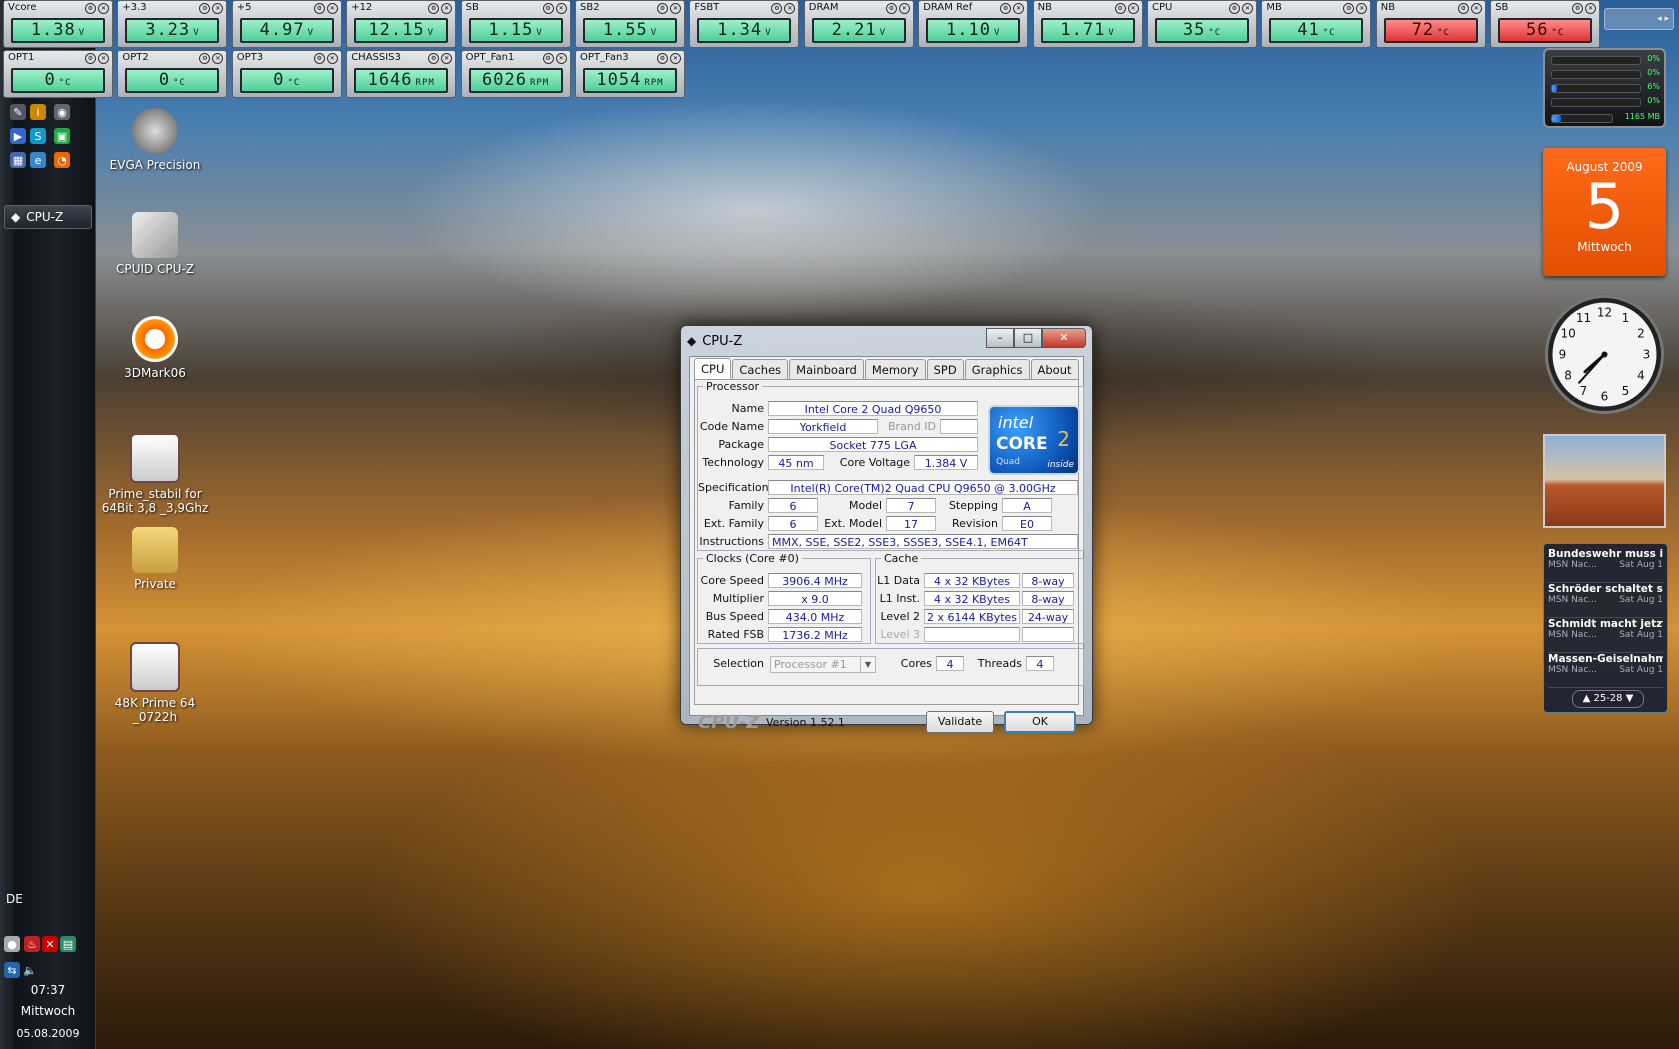 The image size is (1679, 1049). I want to click on news-pager: ▲ 25-28 ▼, so click(1608, 699).